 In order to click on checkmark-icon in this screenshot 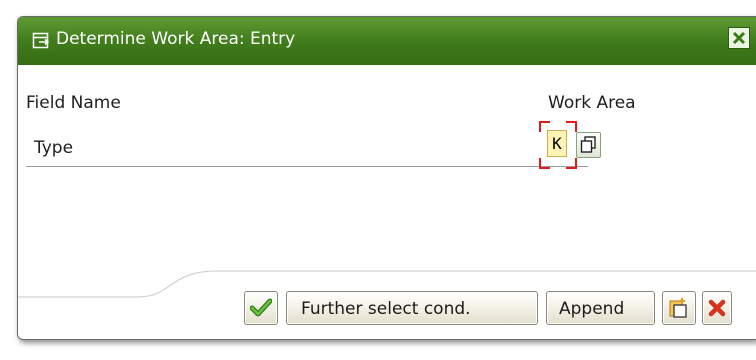, I will do `click(261, 307)`.